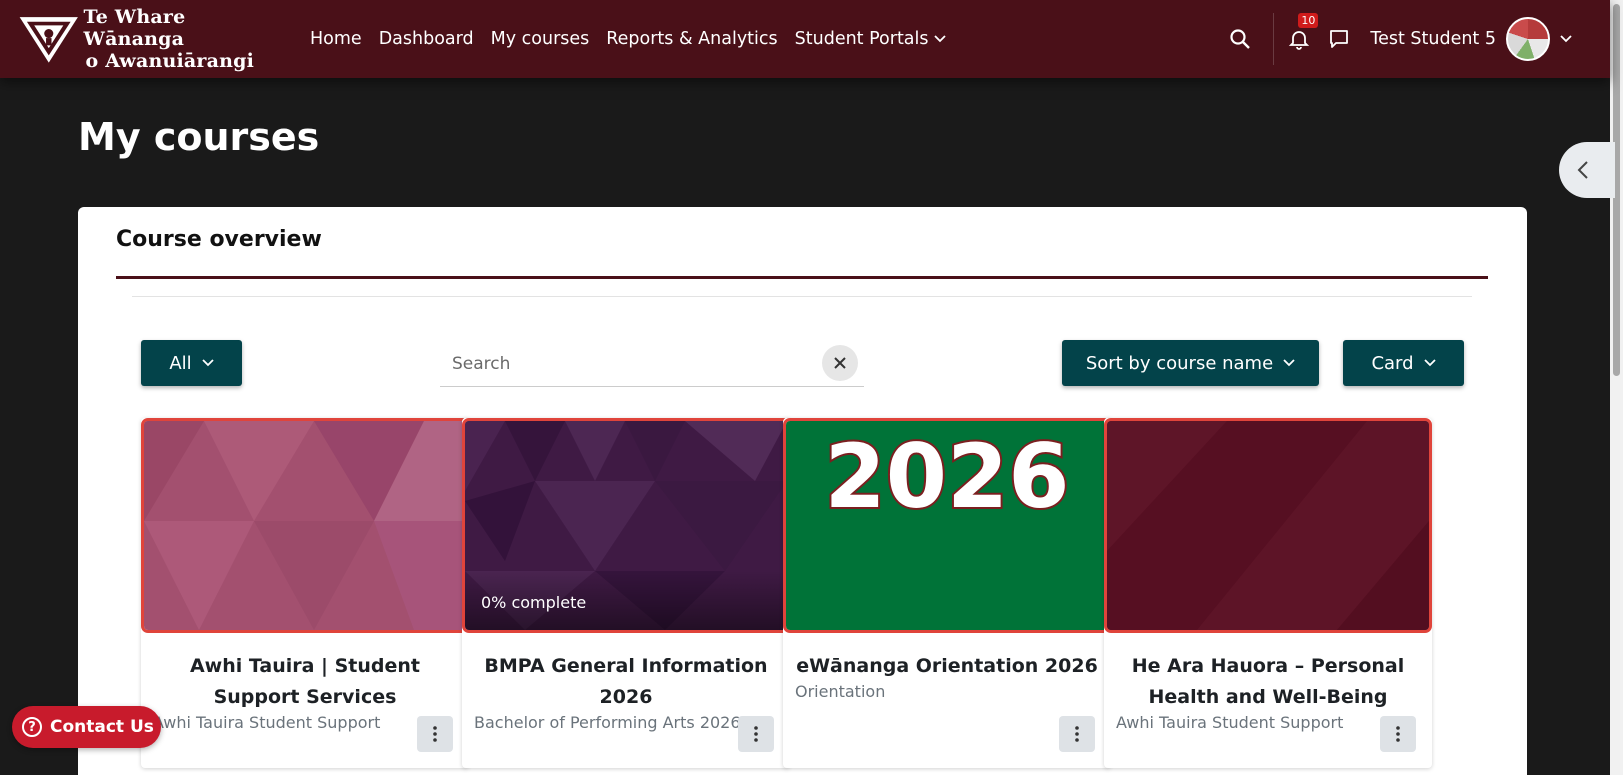 The height and width of the screenshot is (775, 1623). Describe the element at coordinates (540, 39) in the screenshot. I see `nav-my-courses: My courses` at that location.